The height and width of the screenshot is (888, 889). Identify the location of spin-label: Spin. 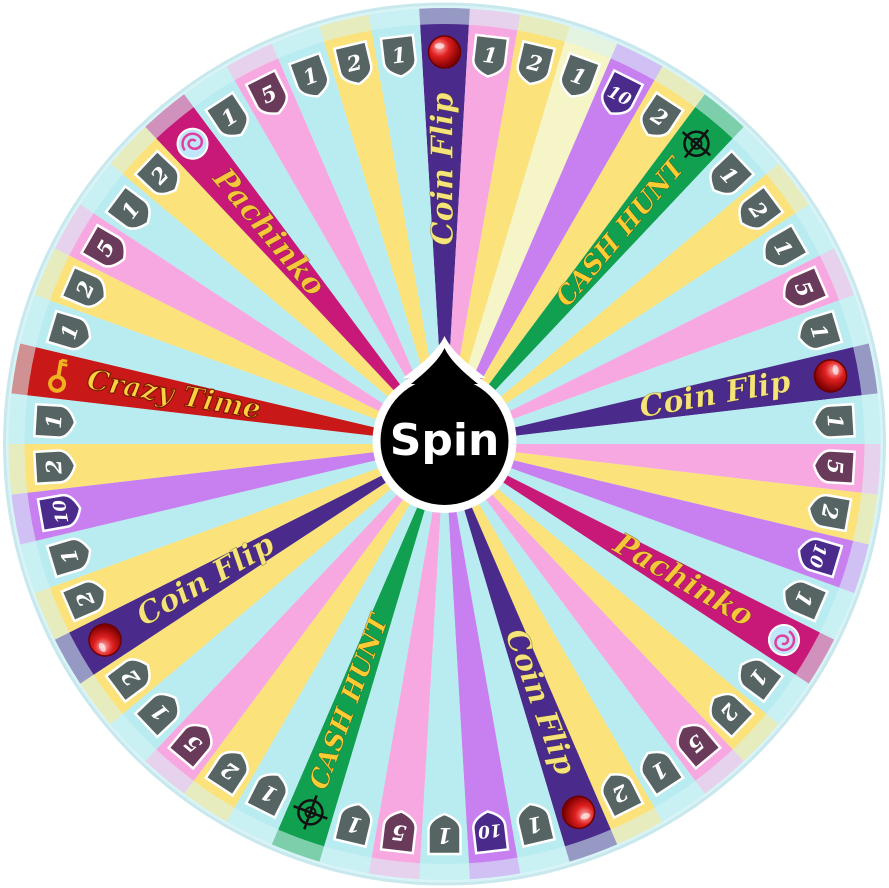
(445, 440).